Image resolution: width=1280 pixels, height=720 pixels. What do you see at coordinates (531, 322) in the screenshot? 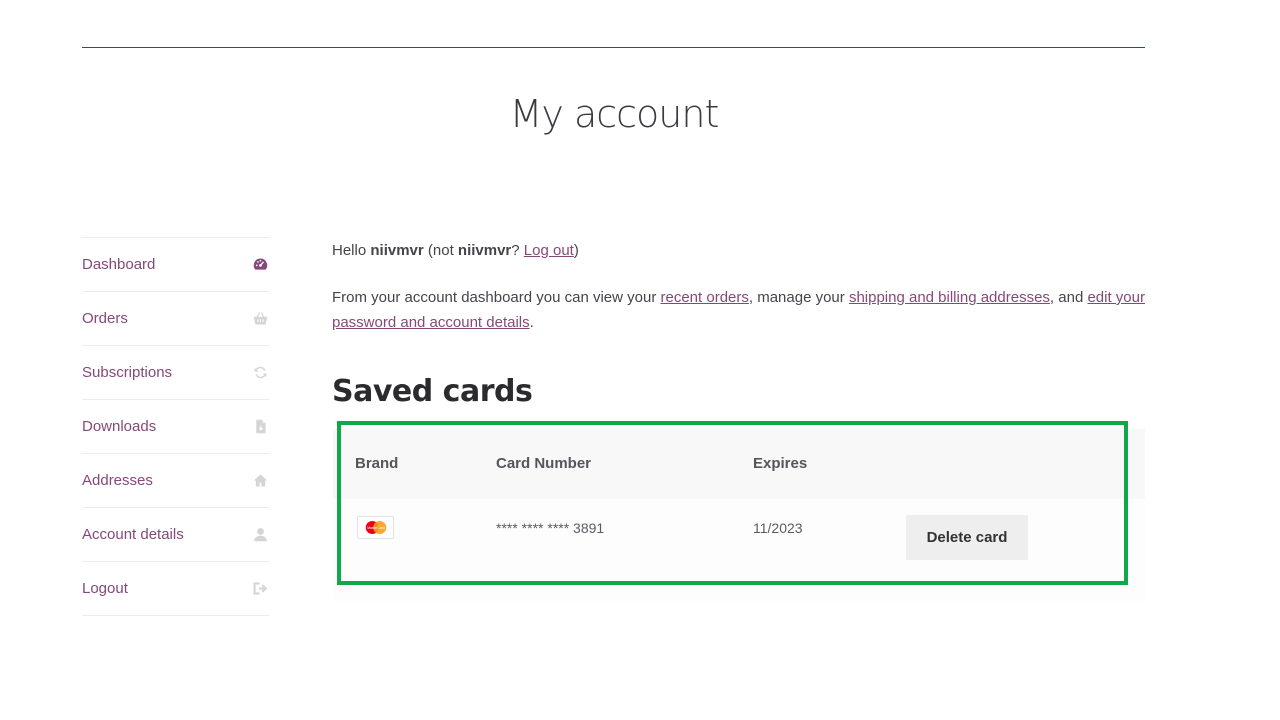
I see `intro-text: .` at bounding box center [531, 322].